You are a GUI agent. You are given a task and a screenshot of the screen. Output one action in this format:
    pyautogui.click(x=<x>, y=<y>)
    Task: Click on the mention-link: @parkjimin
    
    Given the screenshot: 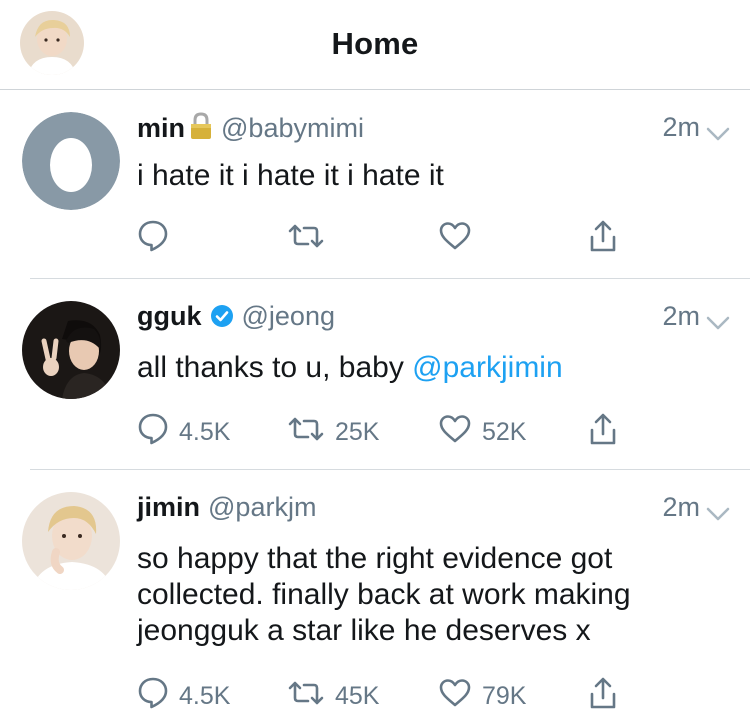 What is the action you would take?
    pyautogui.click(x=487, y=367)
    